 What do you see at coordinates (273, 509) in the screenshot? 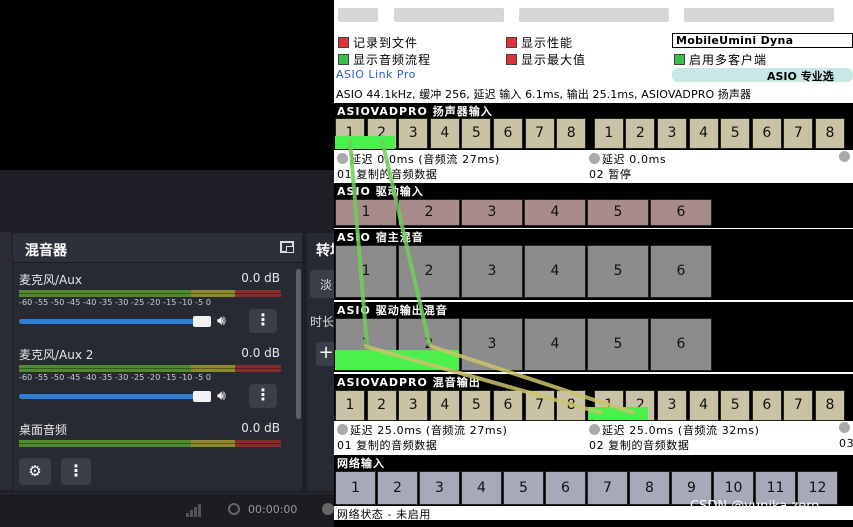
I see `record-time: 00:00:00` at bounding box center [273, 509].